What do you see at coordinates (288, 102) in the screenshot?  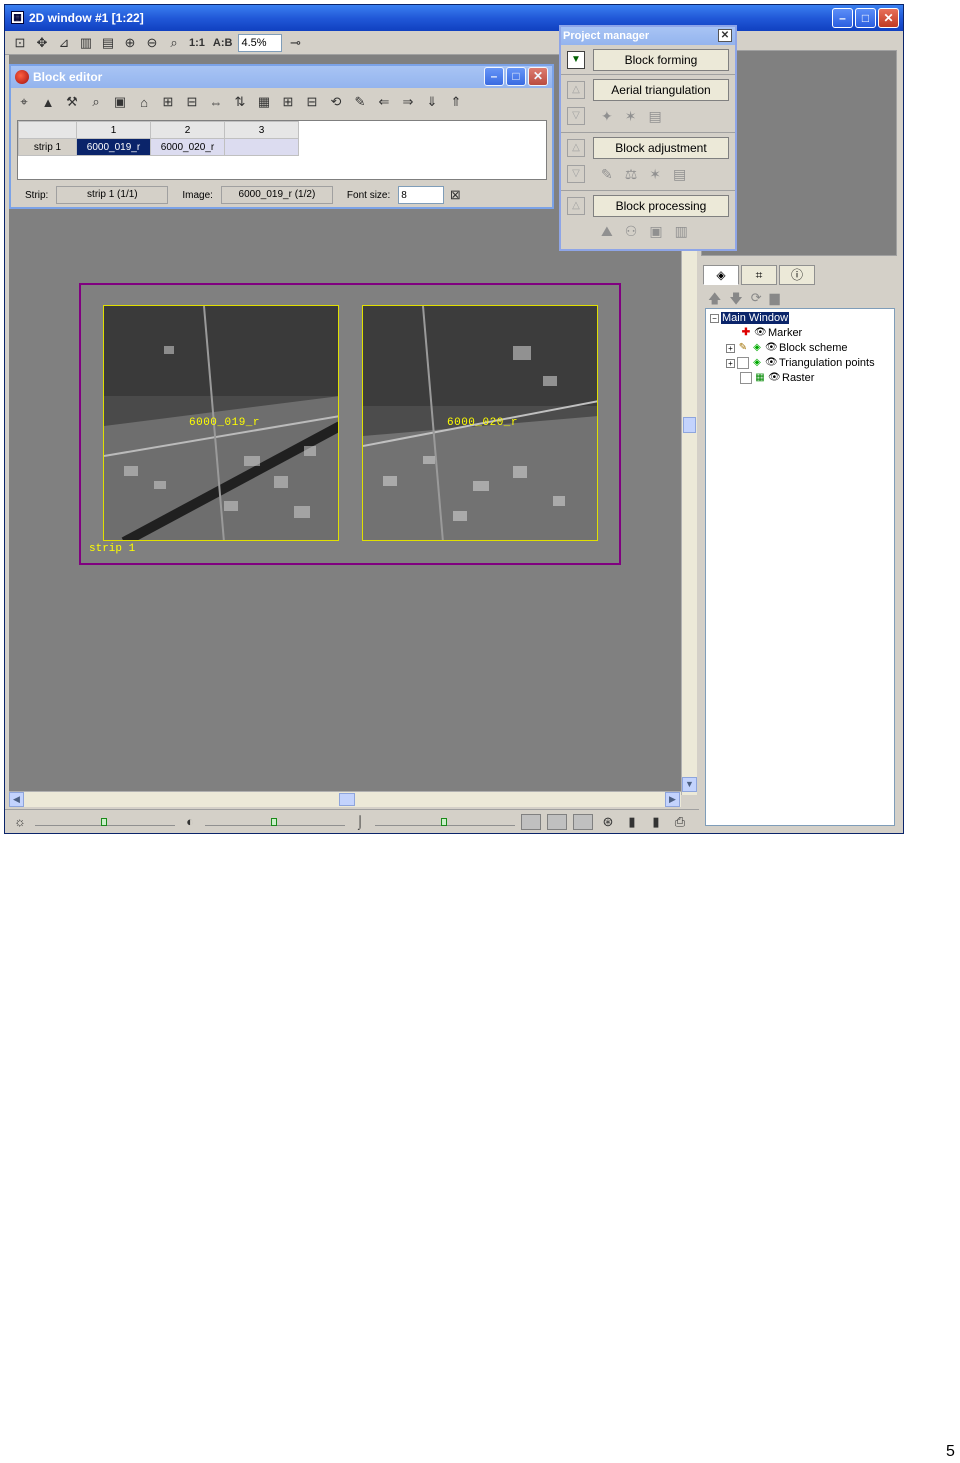 I see `add-image-icon: ⊞` at bounding box center [288, 102].